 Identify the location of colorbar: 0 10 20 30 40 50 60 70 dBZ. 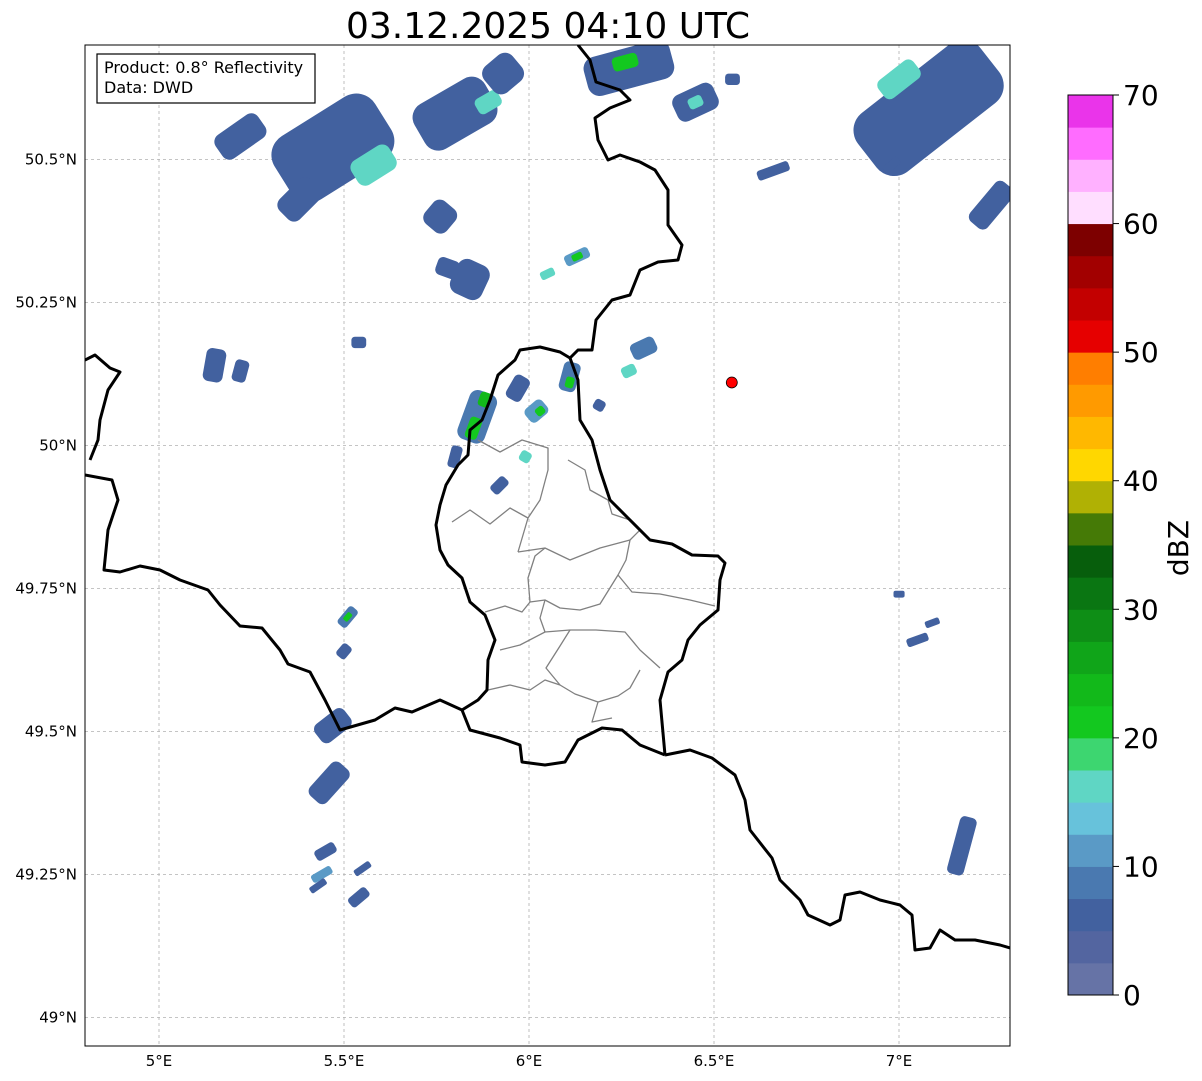
(1131, 545).